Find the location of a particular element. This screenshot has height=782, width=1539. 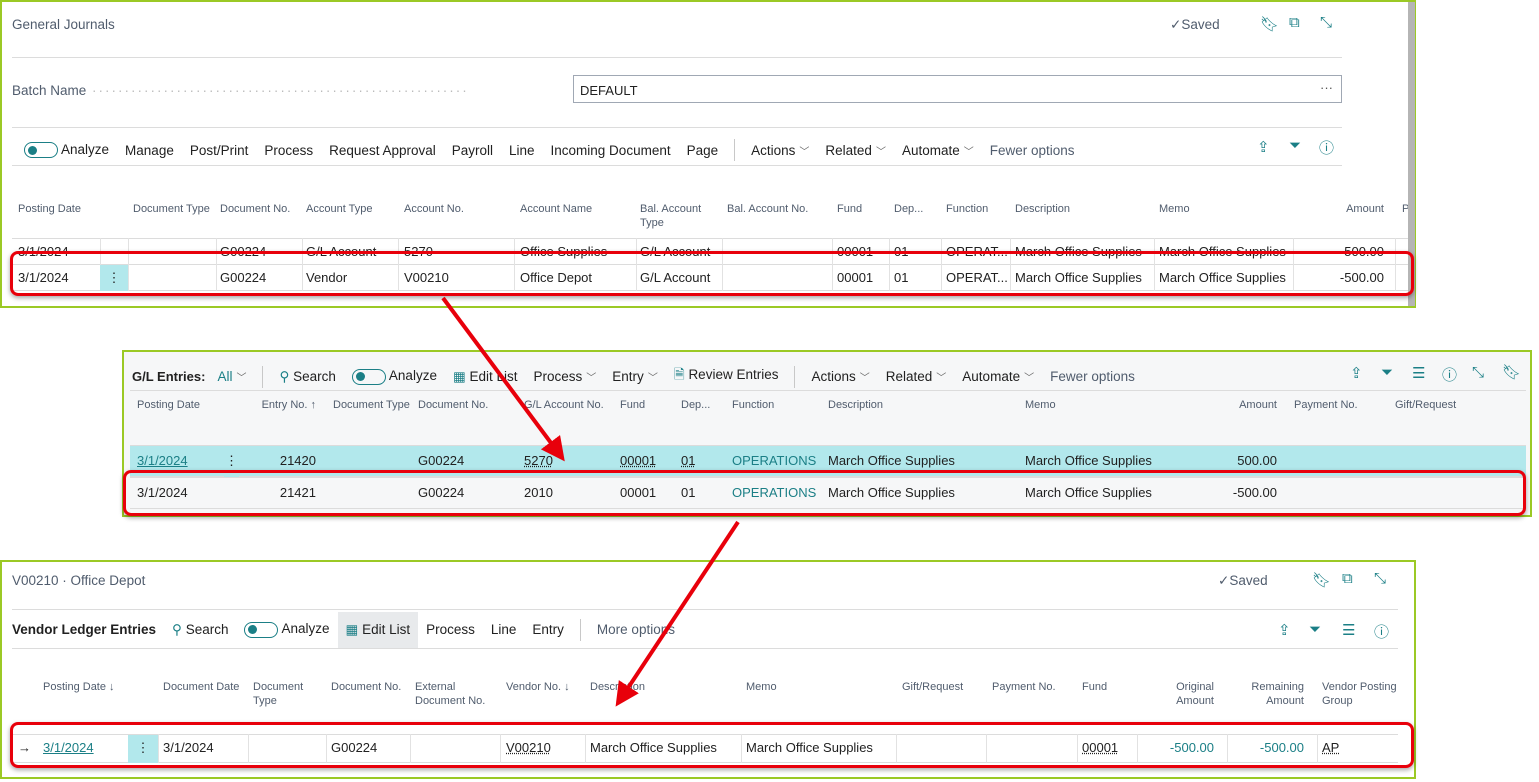

column-header: Posting Date ↓ is located at coordinates (85, 687).